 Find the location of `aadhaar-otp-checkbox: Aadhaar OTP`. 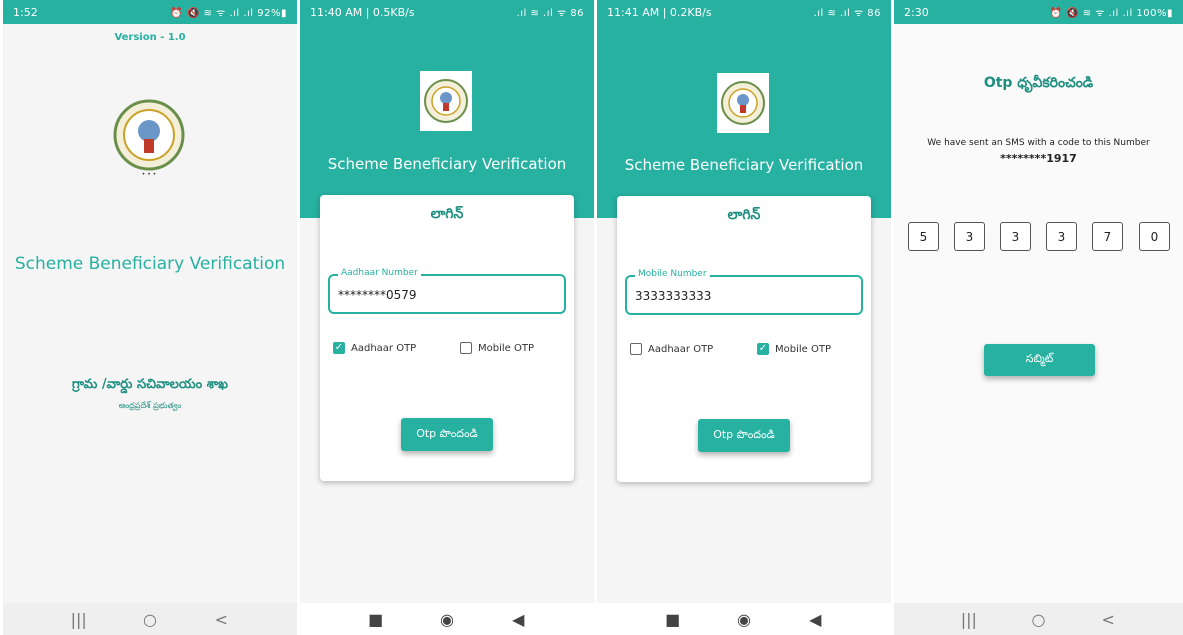

aadhaar-otp-checkbox: Aadhaar OTP is located at coordinates (671, 349).